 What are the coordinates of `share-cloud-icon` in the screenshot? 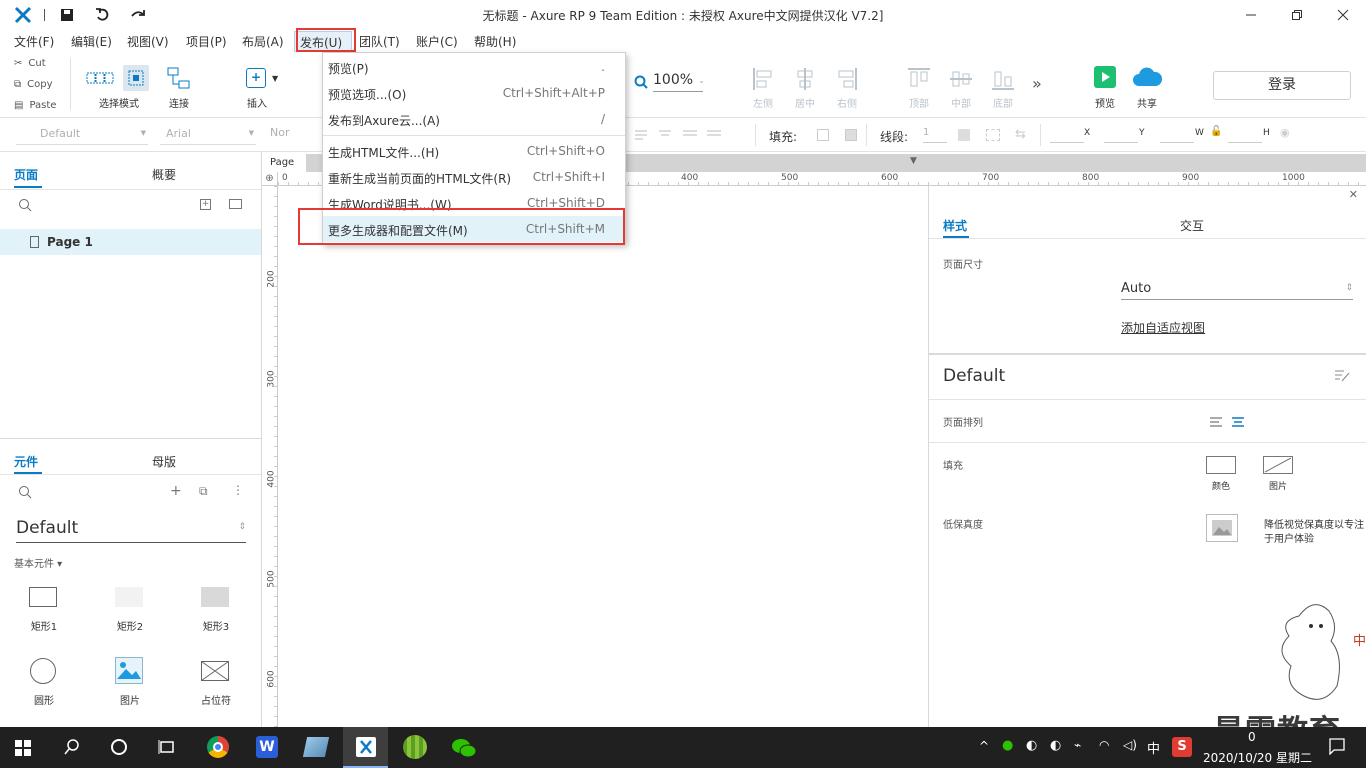 It's located at (1147, 77).